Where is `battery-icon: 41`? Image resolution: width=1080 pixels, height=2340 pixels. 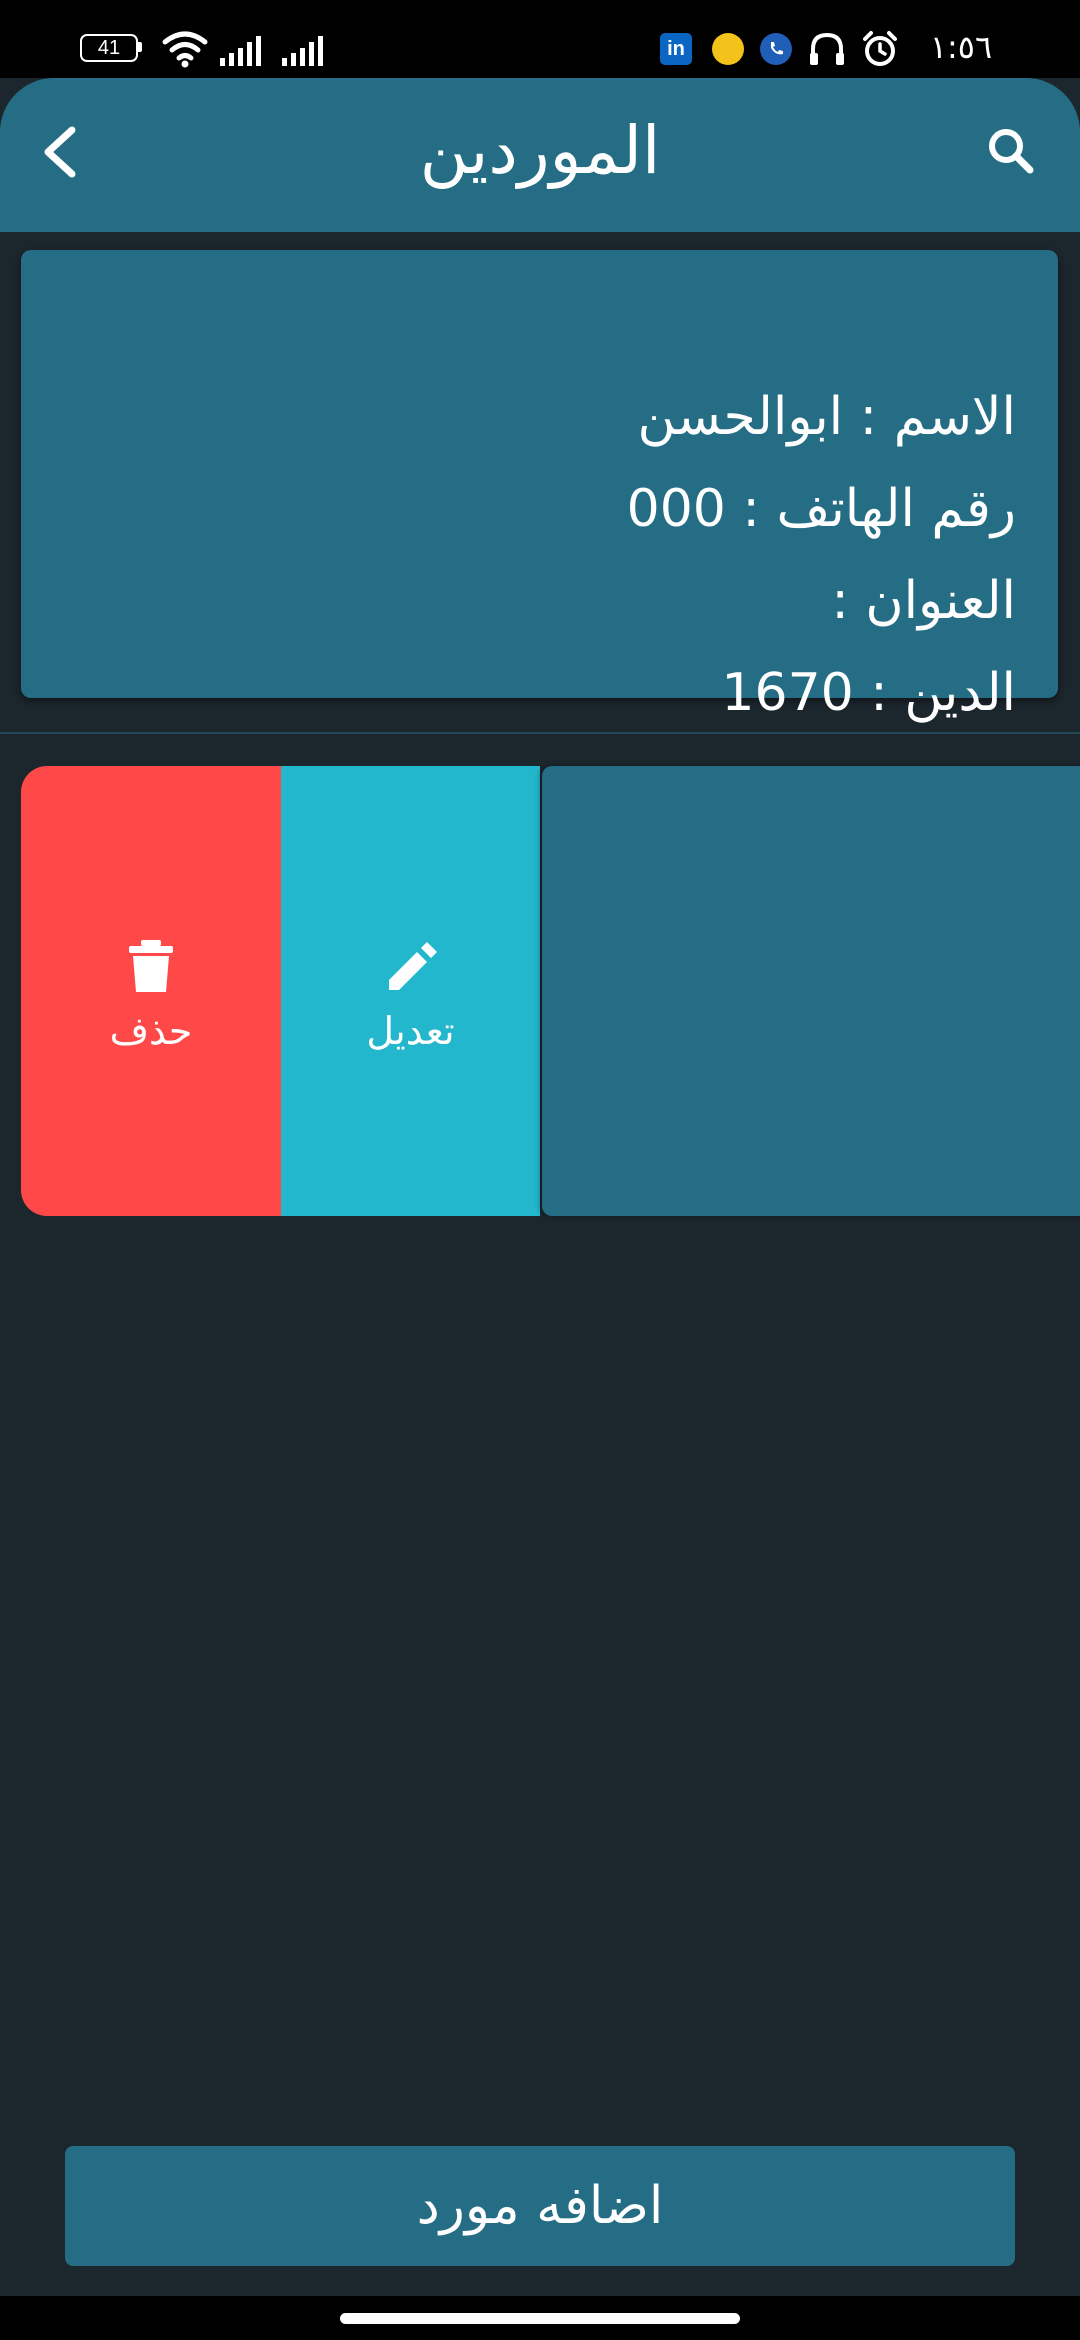 battery-icon: 41 is located at coordinates (111, 48).